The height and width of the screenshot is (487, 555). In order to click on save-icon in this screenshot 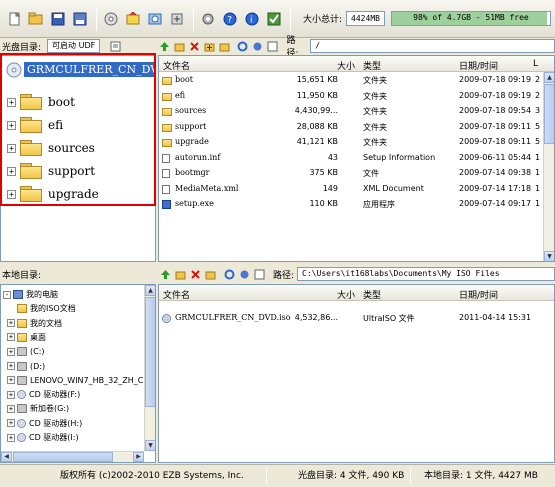, I will do `click(58, 19)`.